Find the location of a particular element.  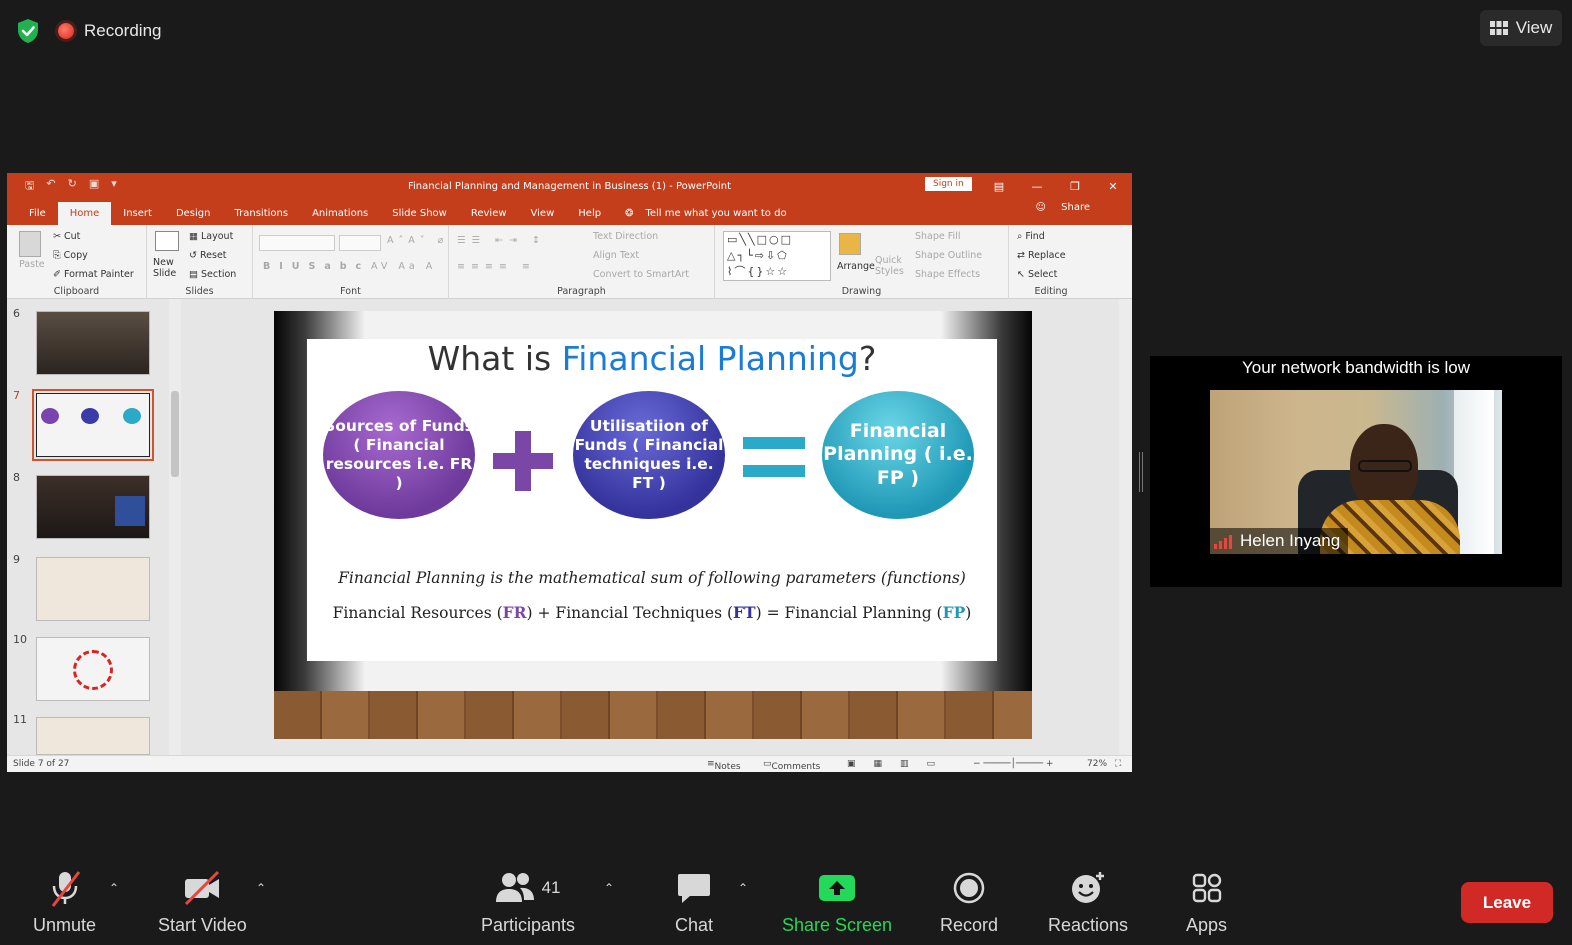

minimize-icon: — is located at coordinates (1037, 186).